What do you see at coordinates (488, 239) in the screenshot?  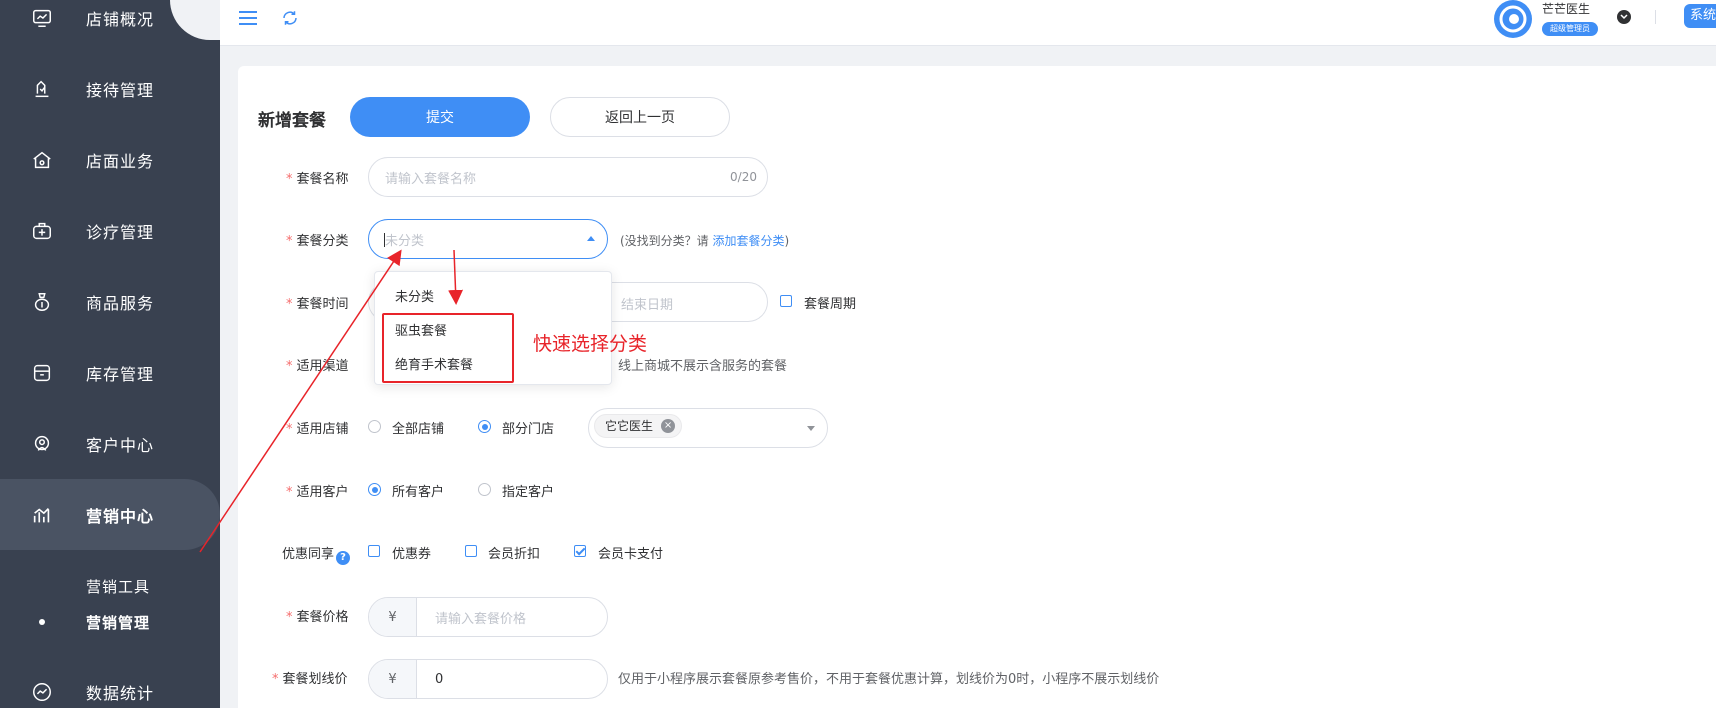 I see `category-select: 未分类` at bounding box center [488, 239].